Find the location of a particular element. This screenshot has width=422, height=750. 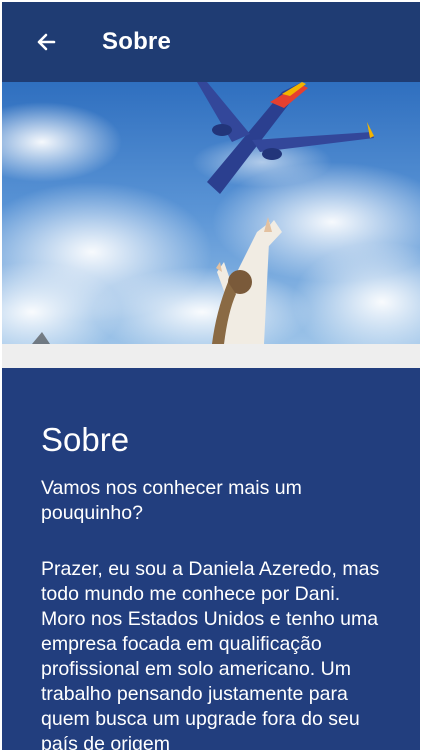

arrow-left-icon is located at coordinates (46, 42).